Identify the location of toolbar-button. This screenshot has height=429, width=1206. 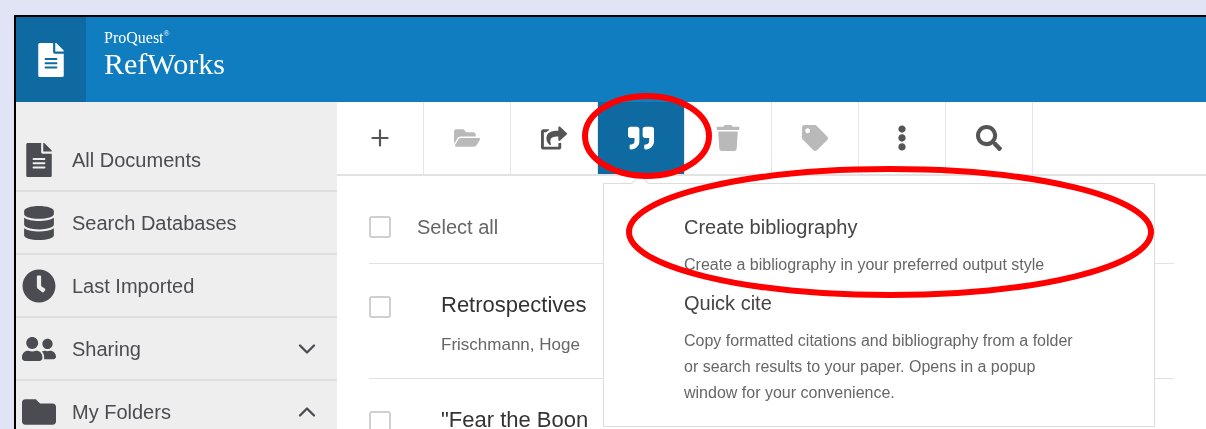
(641, 138).